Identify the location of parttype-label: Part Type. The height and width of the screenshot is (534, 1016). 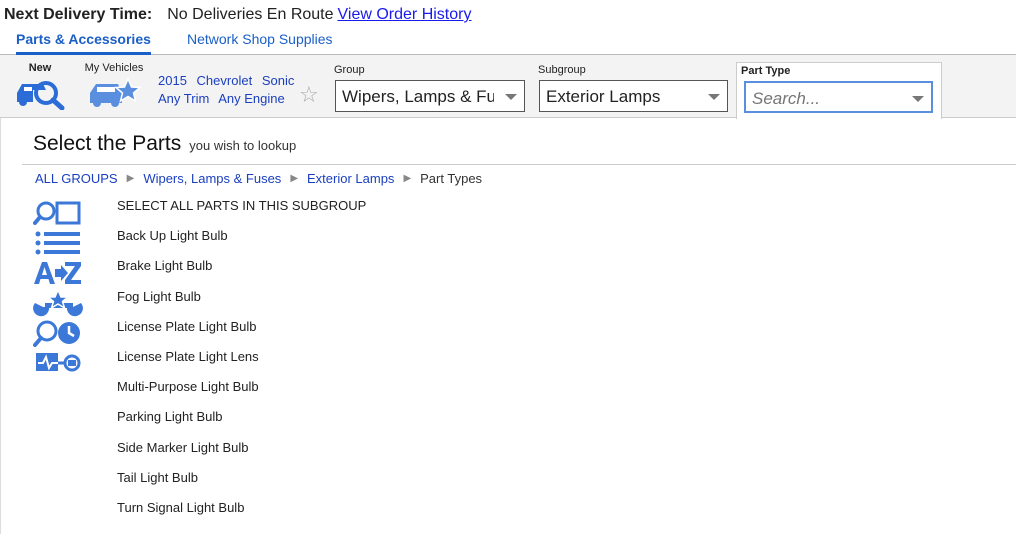
(766, 71).